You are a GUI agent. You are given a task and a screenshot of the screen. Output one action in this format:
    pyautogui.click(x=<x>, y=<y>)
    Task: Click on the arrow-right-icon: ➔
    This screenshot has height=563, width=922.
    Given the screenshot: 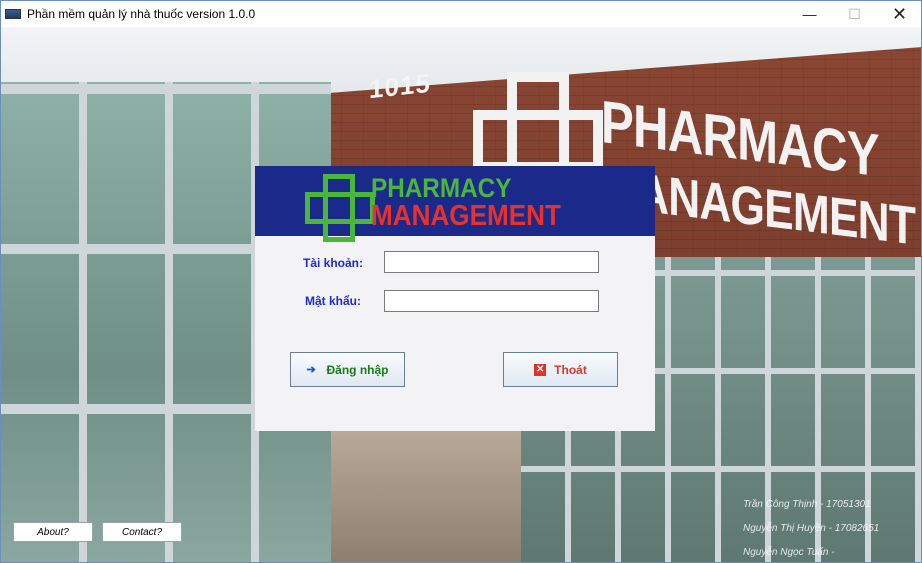 What is the action you would take?
    pyautogui.click(x=311, y=369)
    